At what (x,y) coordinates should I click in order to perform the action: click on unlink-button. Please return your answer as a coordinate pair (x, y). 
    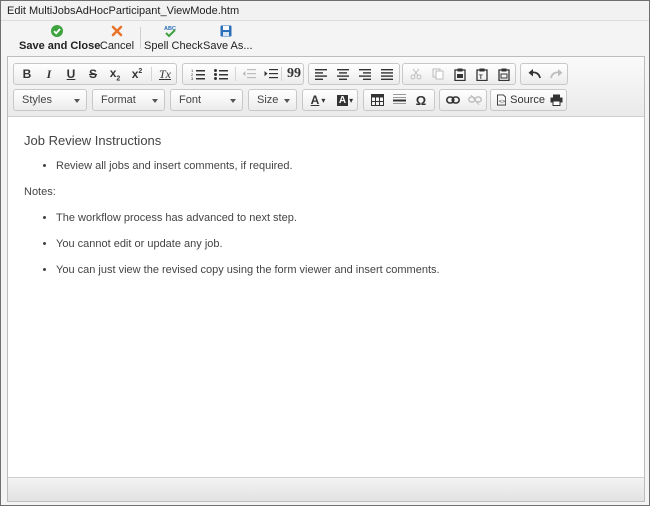
    Looking at the image, I should click on (475, 100).